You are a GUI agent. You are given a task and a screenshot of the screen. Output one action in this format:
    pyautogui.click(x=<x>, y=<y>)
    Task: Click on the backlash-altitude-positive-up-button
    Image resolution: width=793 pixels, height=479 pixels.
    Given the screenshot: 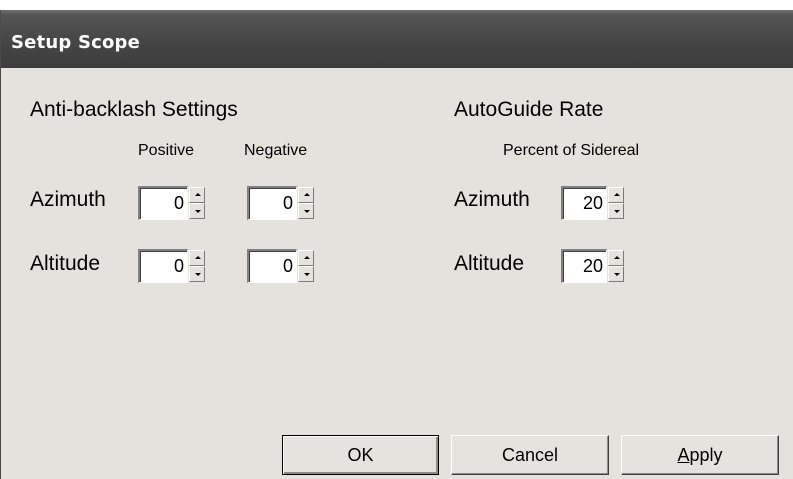 What is the action you would take?
    pyautogui.click(x=197, y=258)
    